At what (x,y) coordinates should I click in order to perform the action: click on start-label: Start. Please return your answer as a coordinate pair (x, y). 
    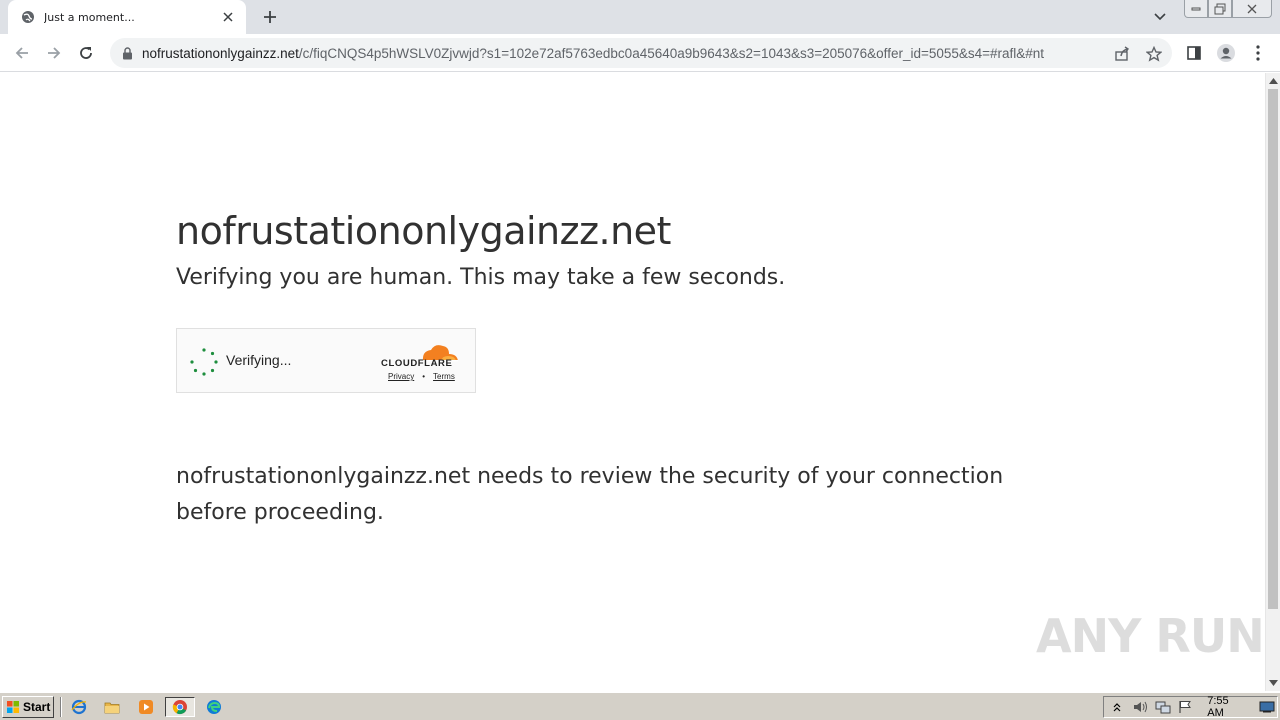
    Looking at the image, I should click on (37, 707).